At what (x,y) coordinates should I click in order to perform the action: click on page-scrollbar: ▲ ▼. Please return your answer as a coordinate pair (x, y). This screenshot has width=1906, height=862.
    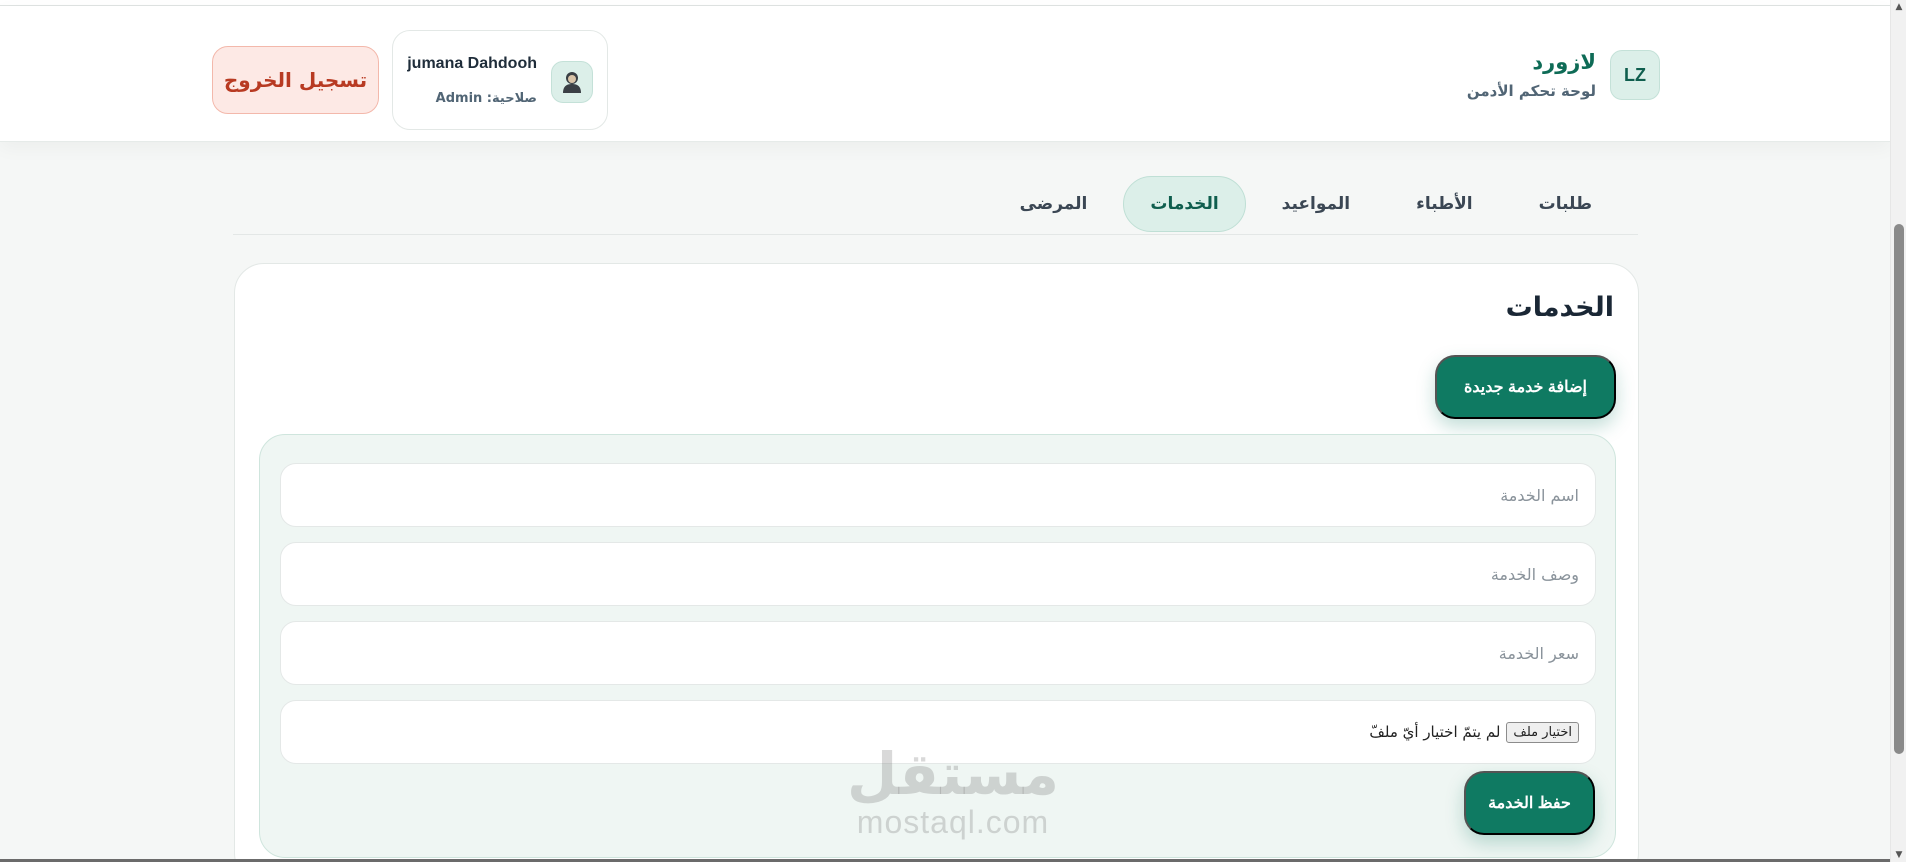
    Looking at the image, I should click on (1898, 431).